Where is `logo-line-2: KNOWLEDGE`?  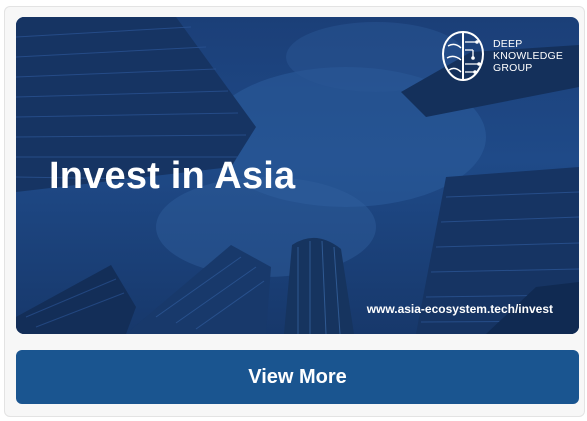
logo-line-2: KNOWLEDGE is located at coordinates (528, 56).